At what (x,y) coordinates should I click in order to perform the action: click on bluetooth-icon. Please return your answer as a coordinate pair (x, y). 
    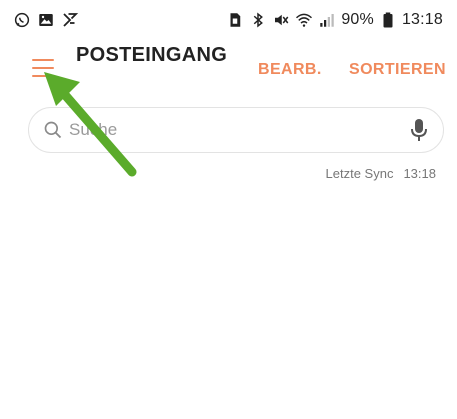
    Looking at the image, I should click on (258, 20).